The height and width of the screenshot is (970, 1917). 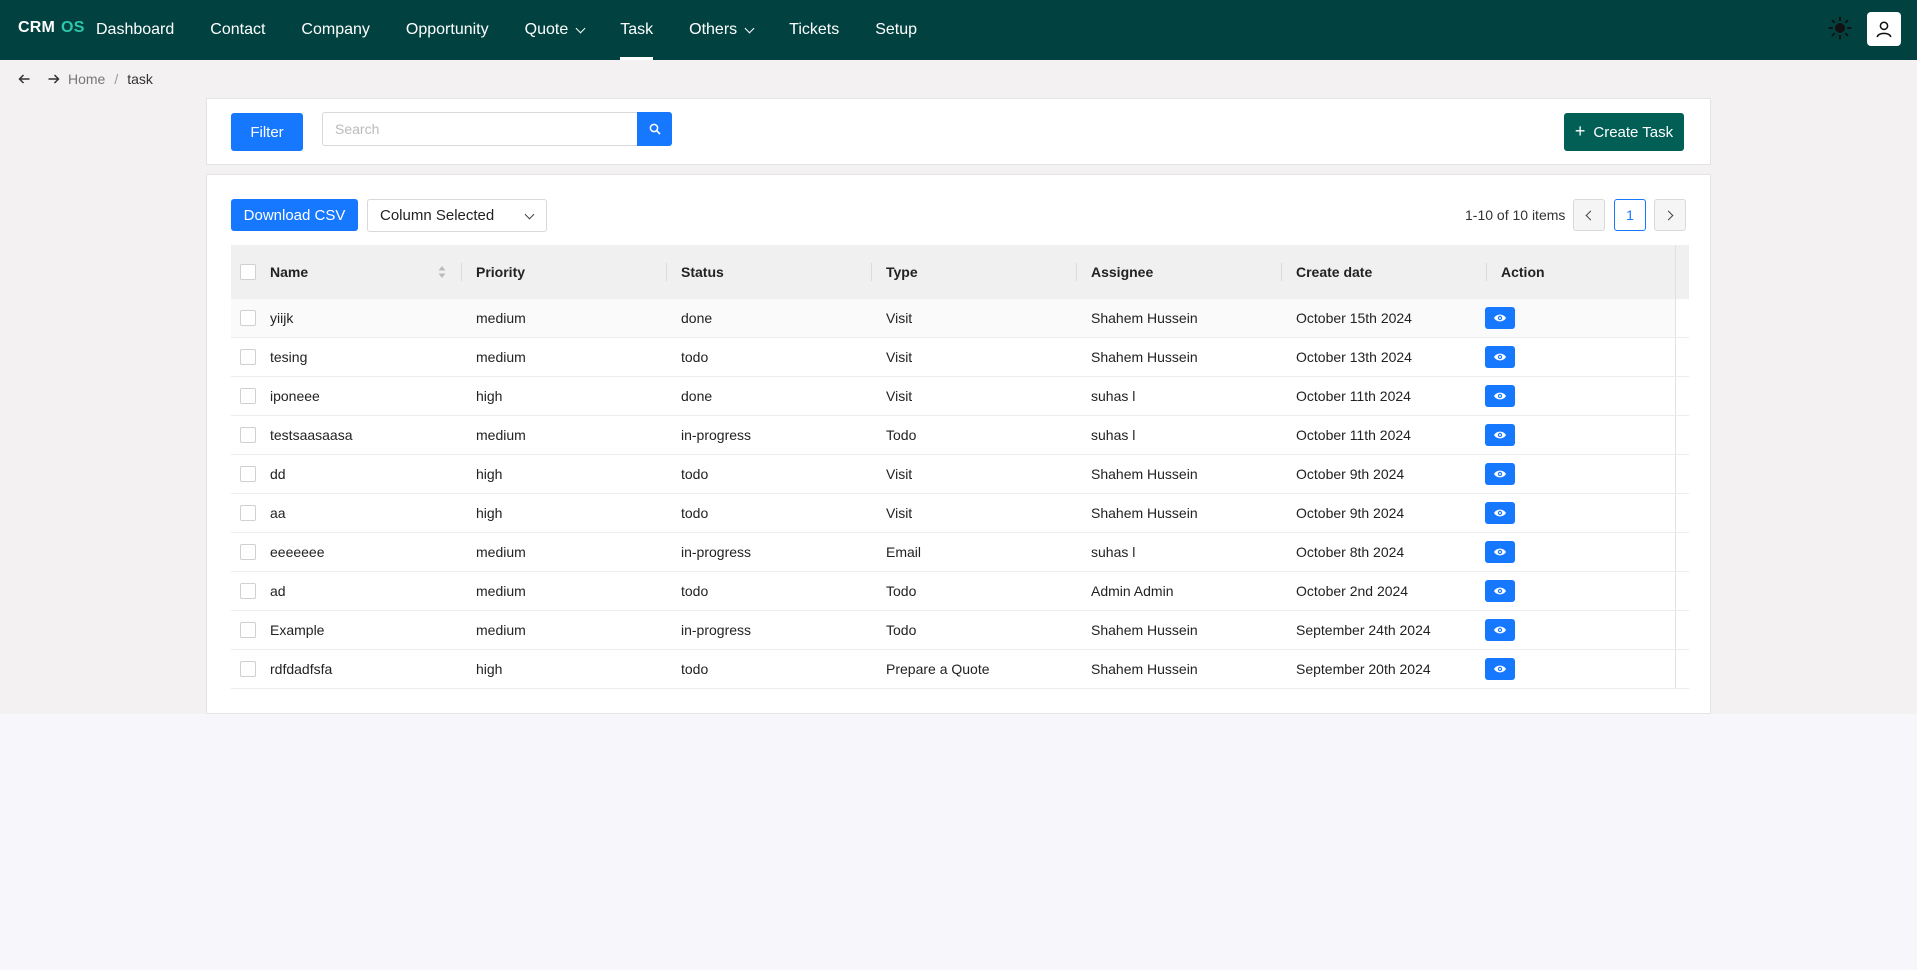 What do you see at coordinates (53, 79) in the screenshot?
I see `forward-arrow-icon` at bounding box center [53, 79].